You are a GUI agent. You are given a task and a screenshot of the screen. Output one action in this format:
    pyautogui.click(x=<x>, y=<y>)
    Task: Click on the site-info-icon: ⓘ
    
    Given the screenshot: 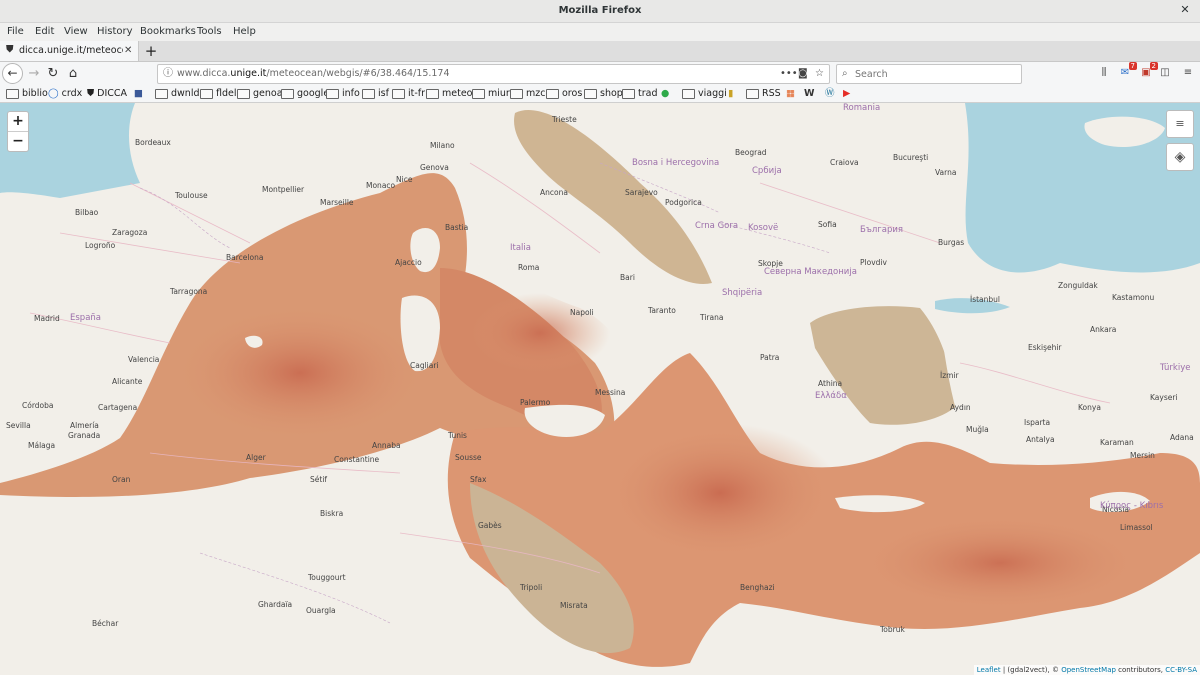 What is the action you would take?
    pyautogui.click(x=168, y=74)
    